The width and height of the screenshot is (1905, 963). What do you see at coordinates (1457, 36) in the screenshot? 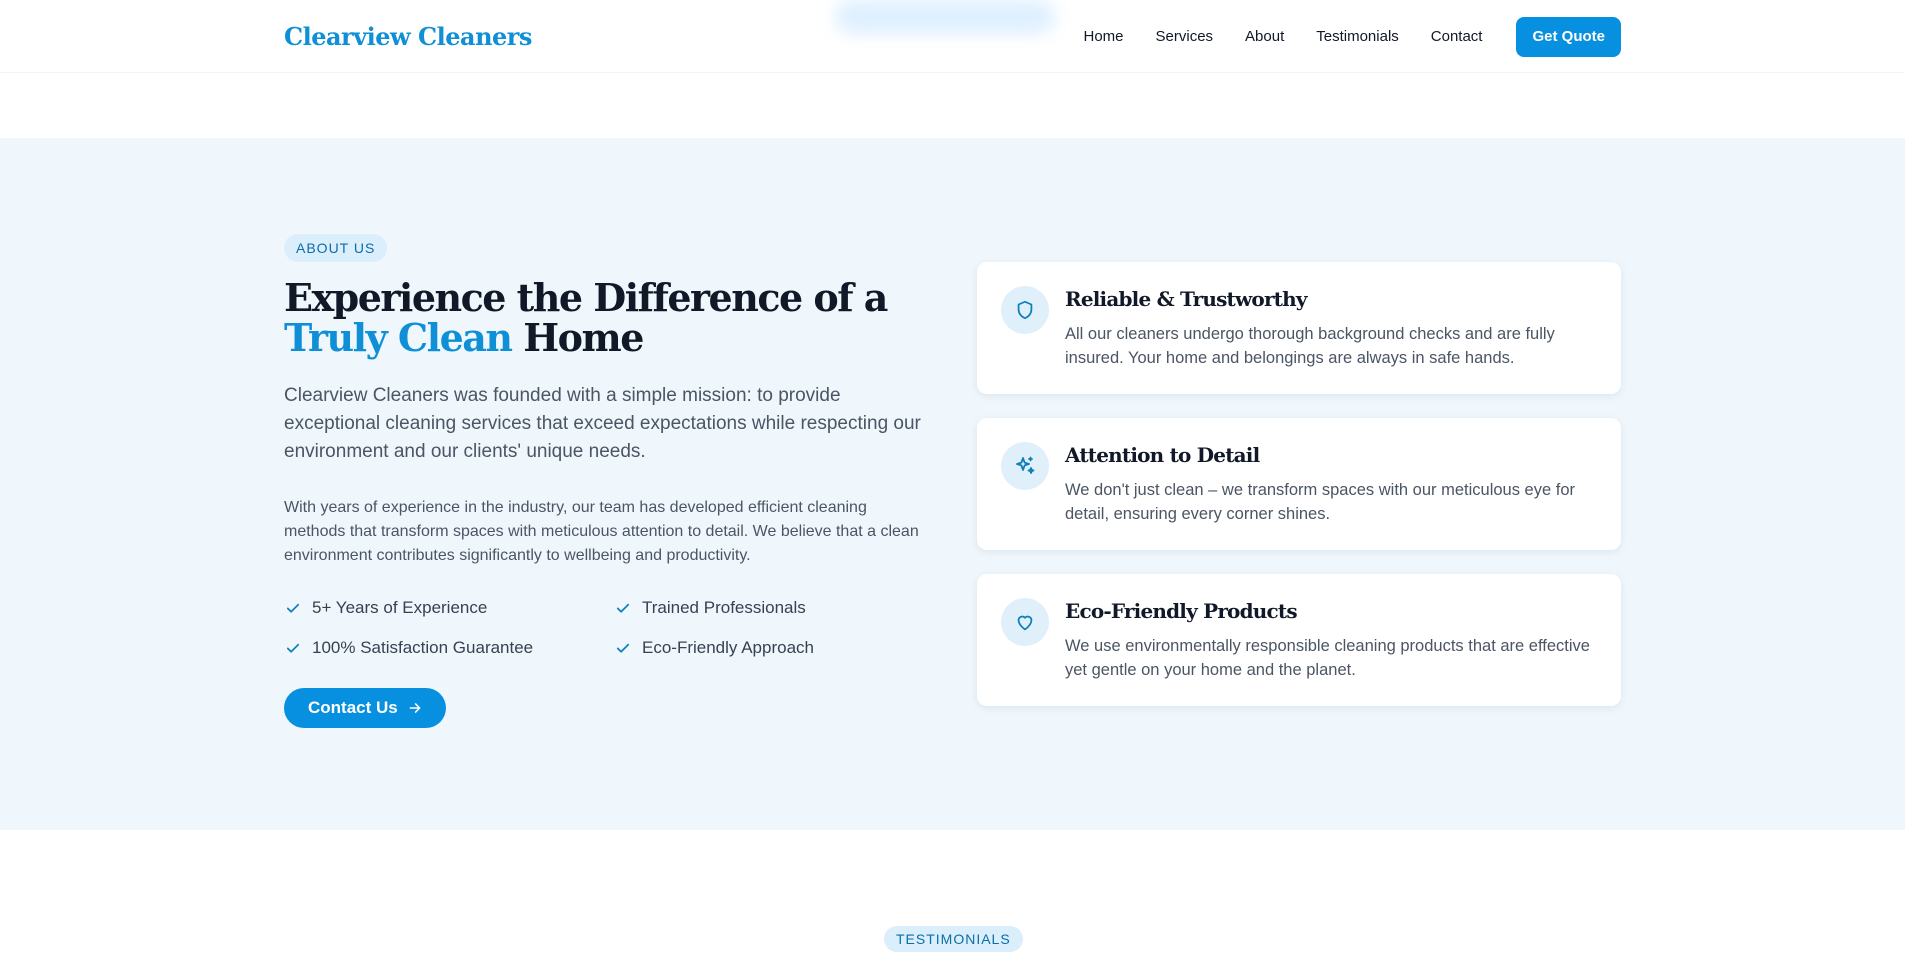
I see `nav-link-contact: Contact` at bounding box center [1457, 36].